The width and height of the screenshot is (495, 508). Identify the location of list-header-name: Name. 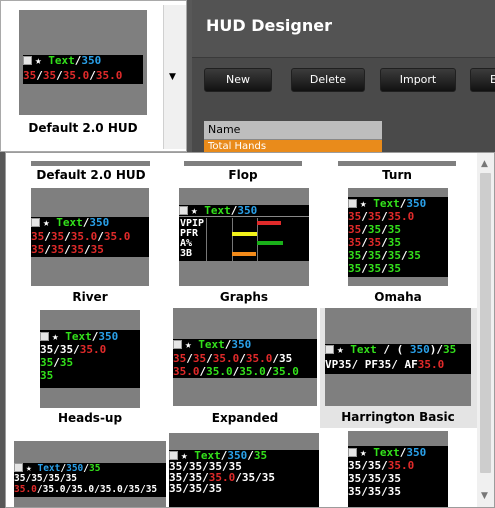
(293, 130).